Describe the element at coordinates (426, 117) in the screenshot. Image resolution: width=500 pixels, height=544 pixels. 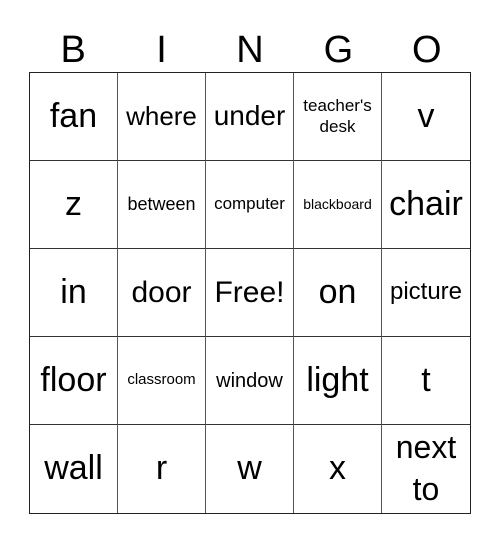
I see `bingo-cell: v` at that location.